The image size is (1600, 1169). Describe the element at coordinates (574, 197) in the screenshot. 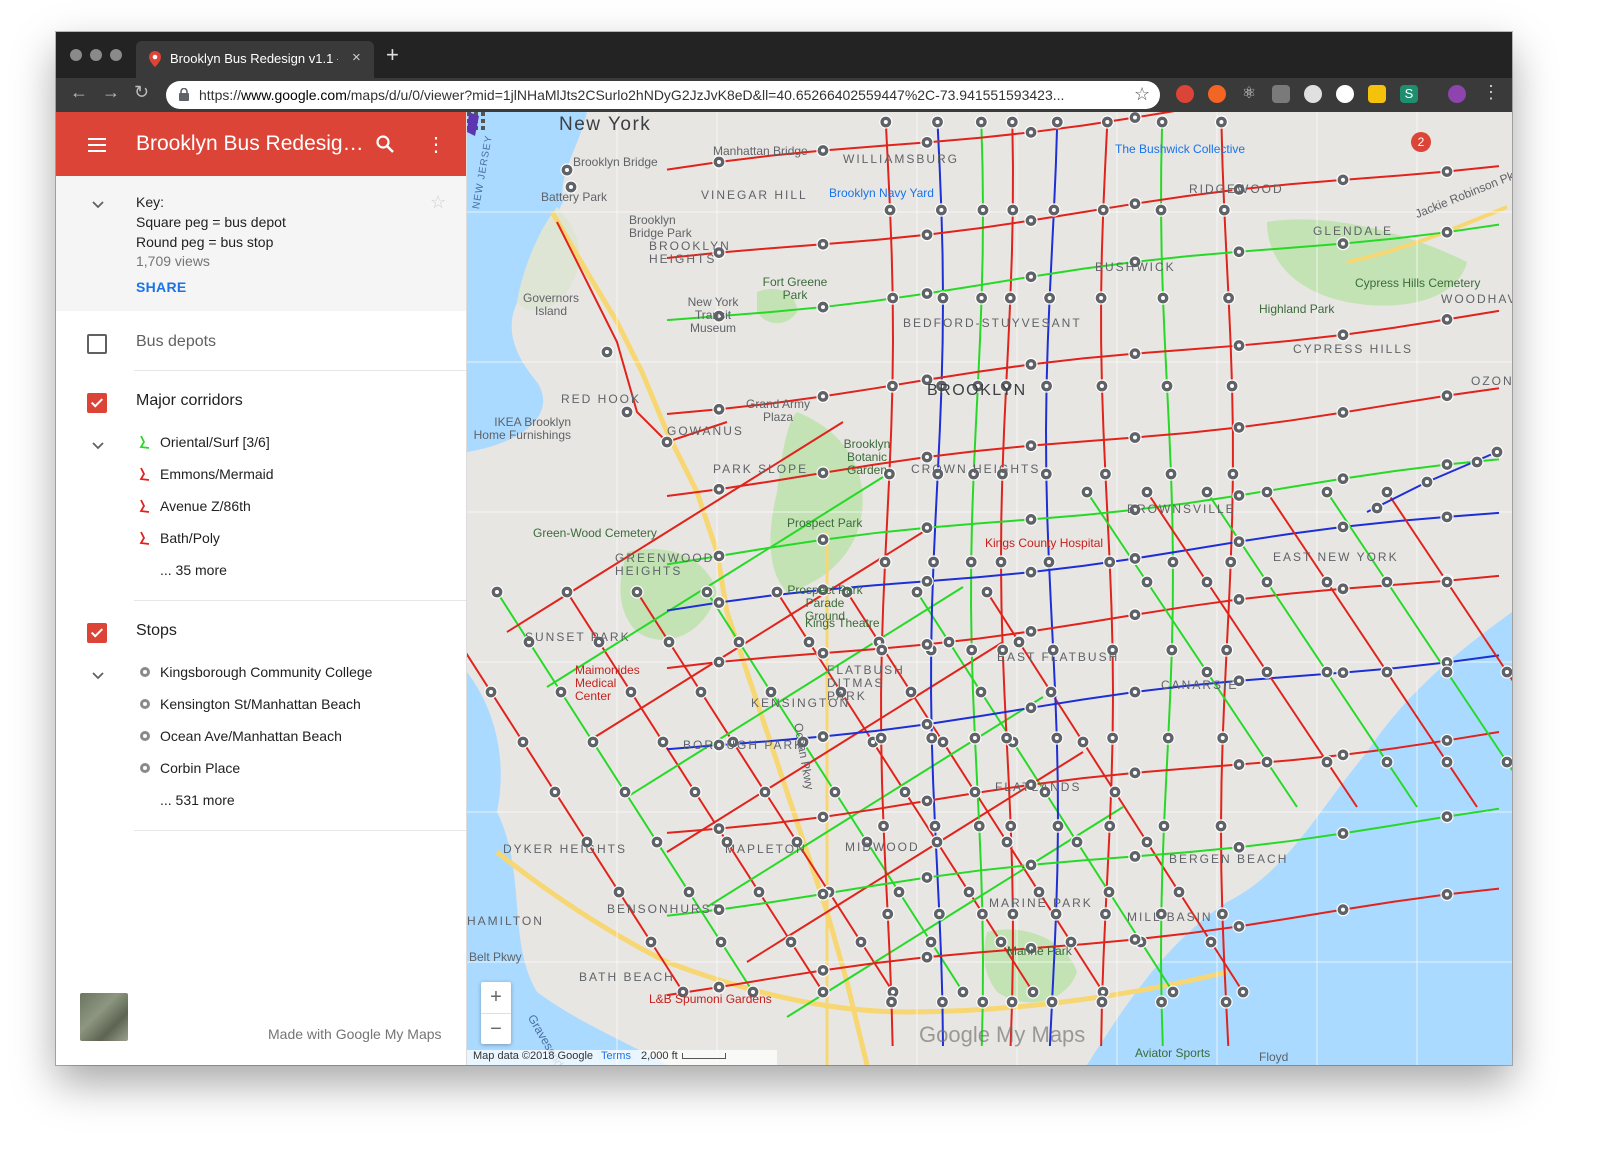

I see `map-label-battery-park: Battery Park` at that location.